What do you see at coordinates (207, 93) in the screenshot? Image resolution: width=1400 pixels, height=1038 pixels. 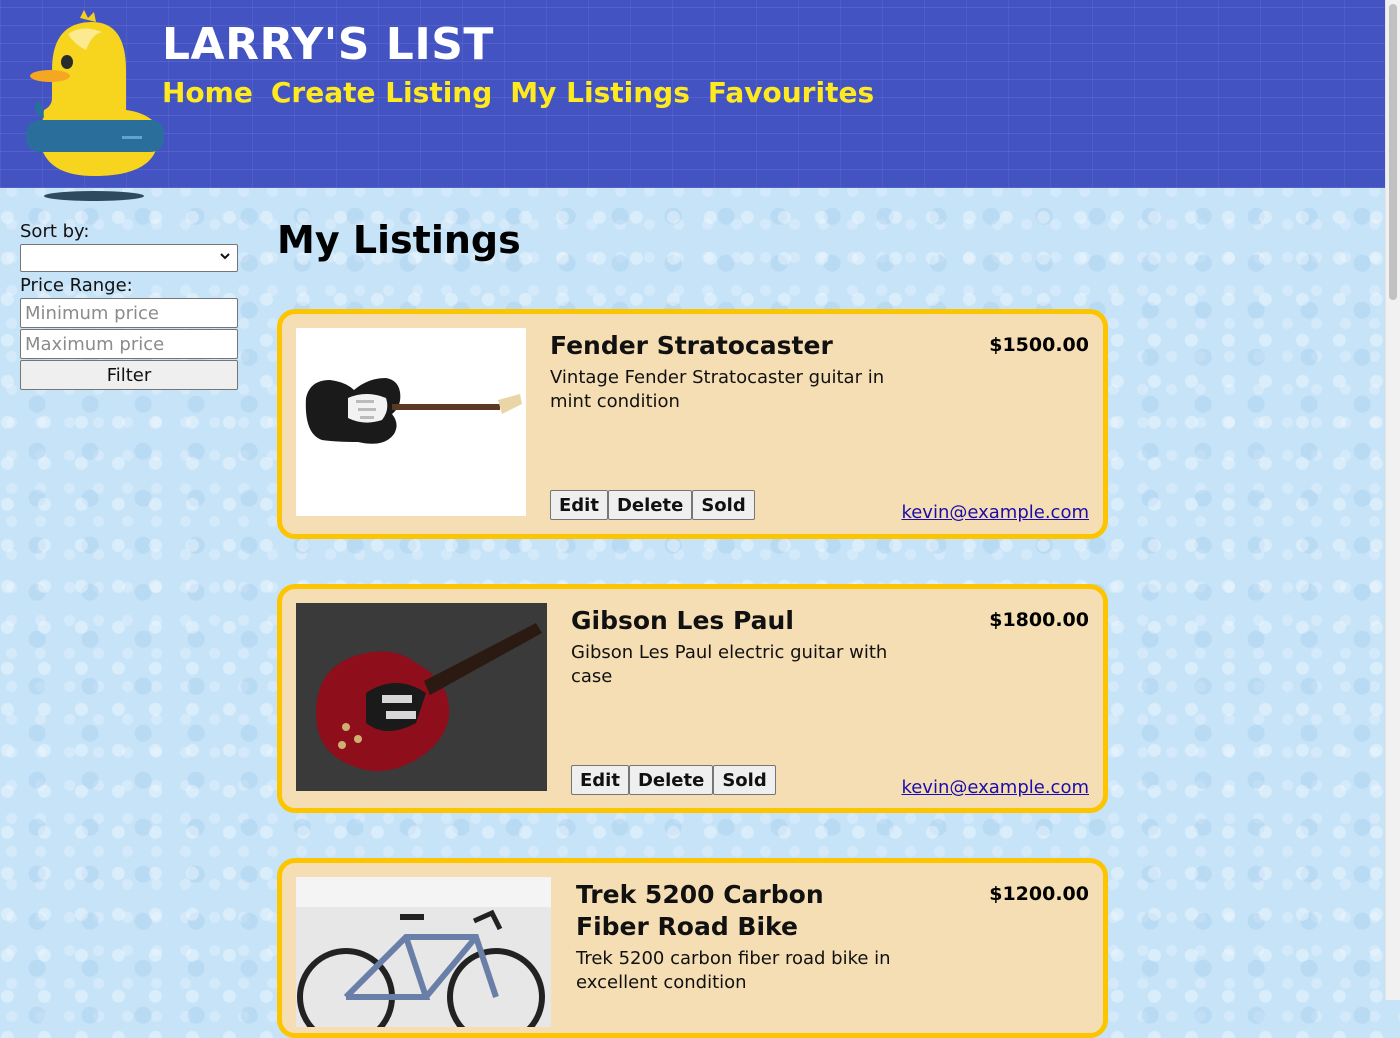 I see `nav-home: Home` at bounding box center [207, 93].